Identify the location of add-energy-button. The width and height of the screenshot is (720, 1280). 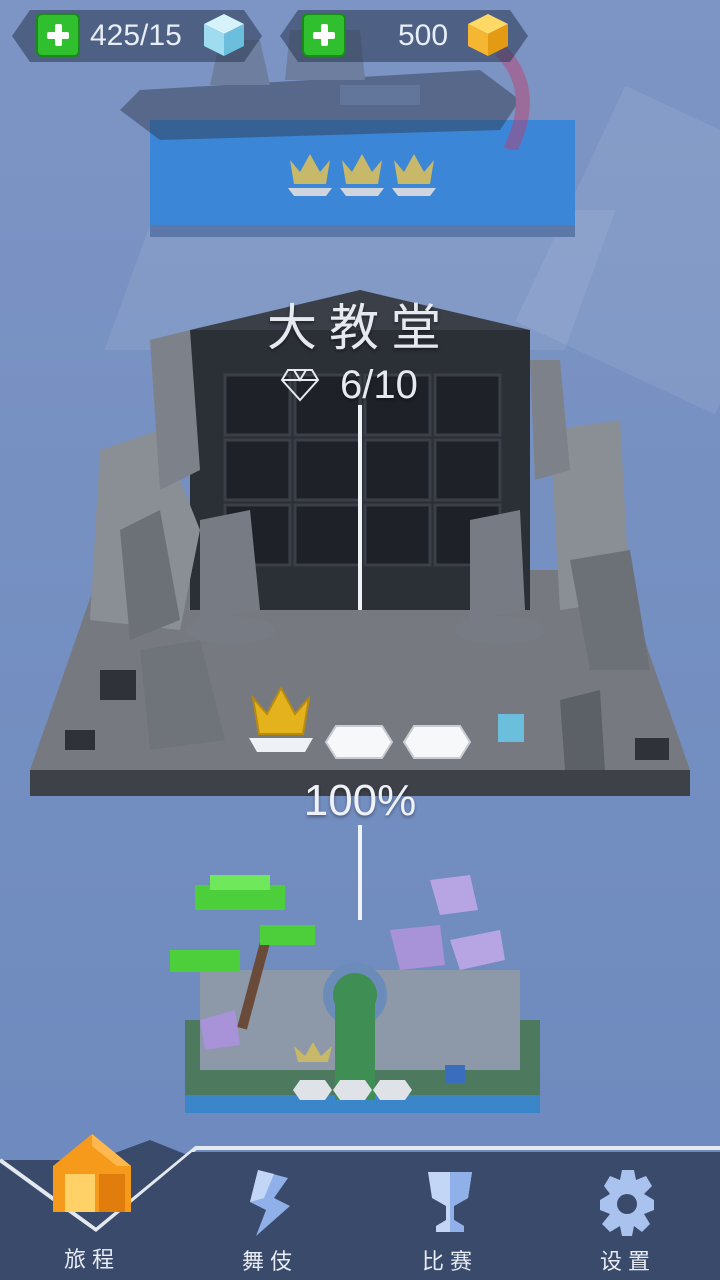
(58, 35).